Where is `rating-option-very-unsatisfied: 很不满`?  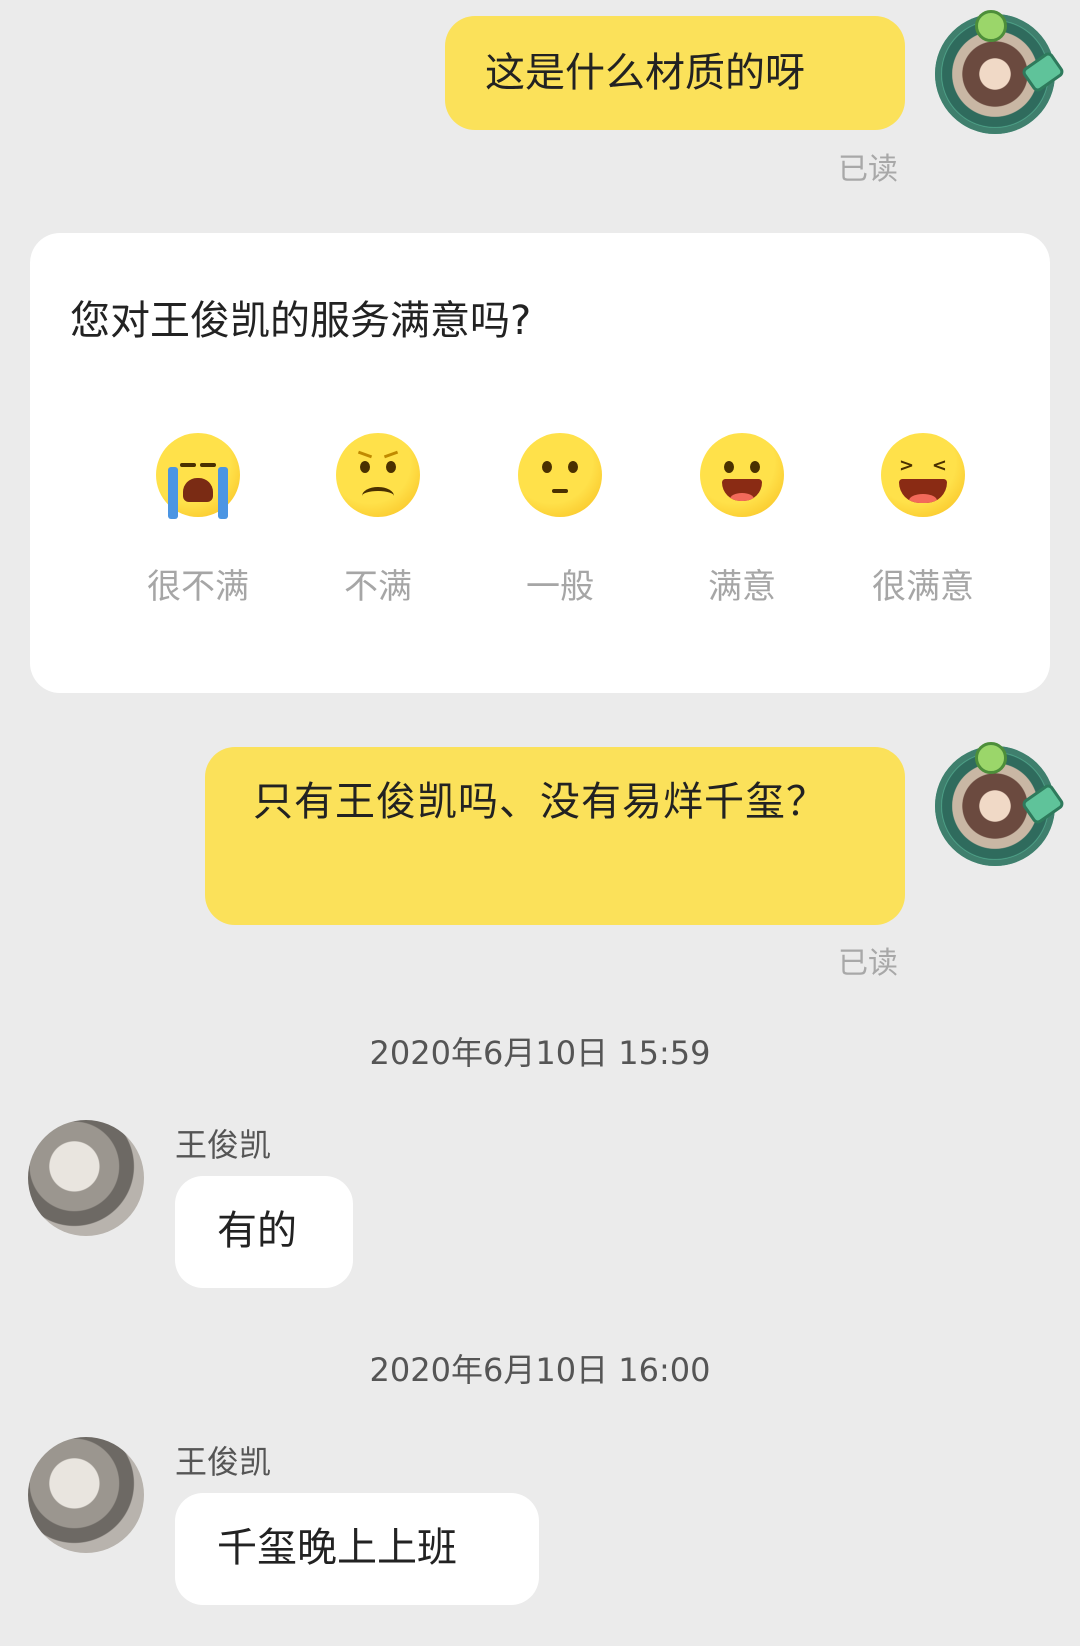 rating-option-very-unsatisfied: 很不满 is located at coordinates (198, 520).